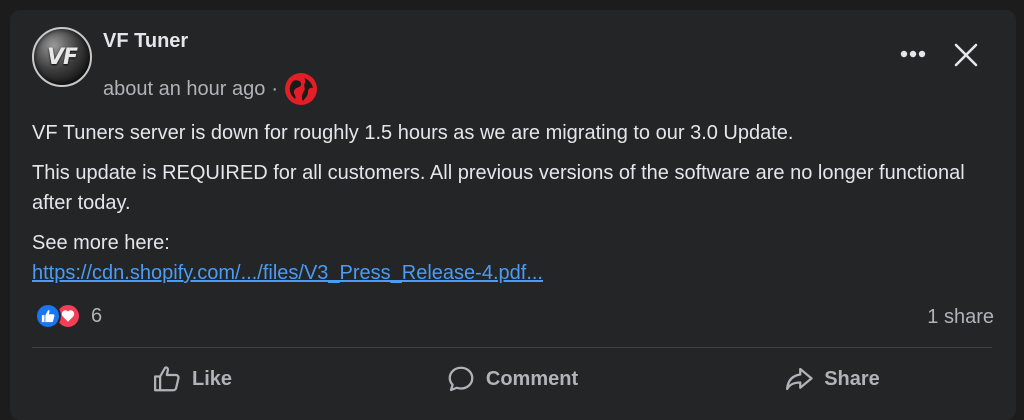 The height and width of the screenshot is (420, 1024). I want to click on avatar: VF, so click(62, 57).